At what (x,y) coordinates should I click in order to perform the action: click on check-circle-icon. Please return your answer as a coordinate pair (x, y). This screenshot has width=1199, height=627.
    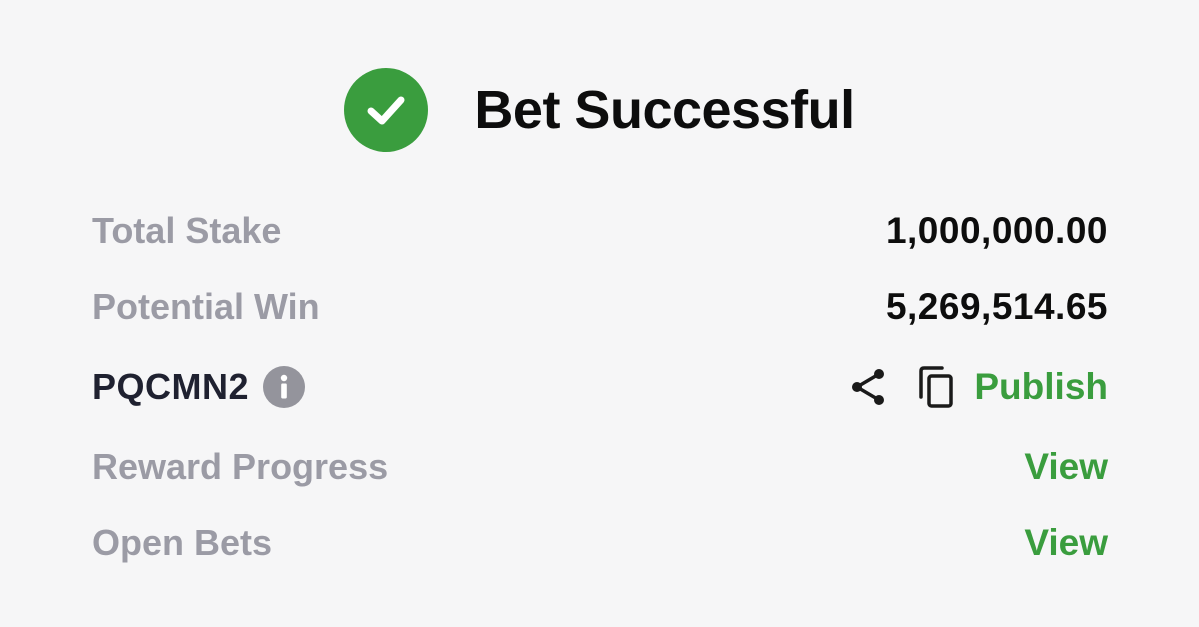
    Looking at the image, I should click on (386, 110).